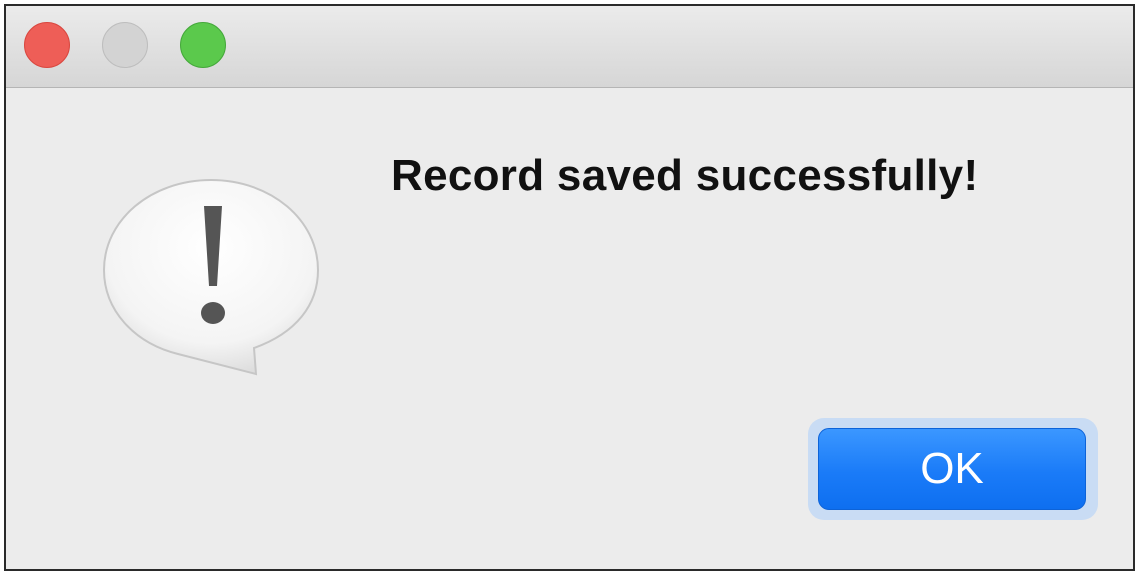  I want to click on zoom-button, so click(203, 45).